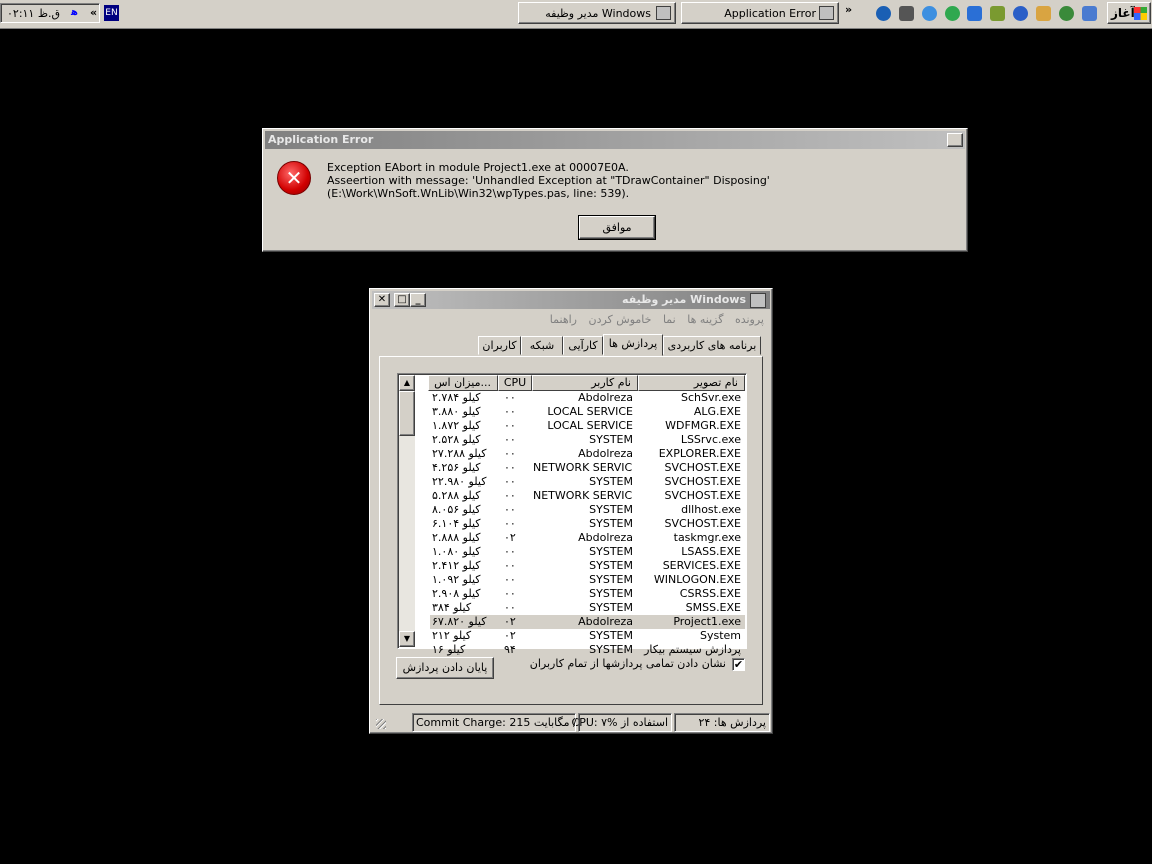 The width and height of the screenshot is (1152, 864). Describe the element at coordinates (738, 664) in the screenshot. I see `show-all-processes-checkbox: ✔` at that location.